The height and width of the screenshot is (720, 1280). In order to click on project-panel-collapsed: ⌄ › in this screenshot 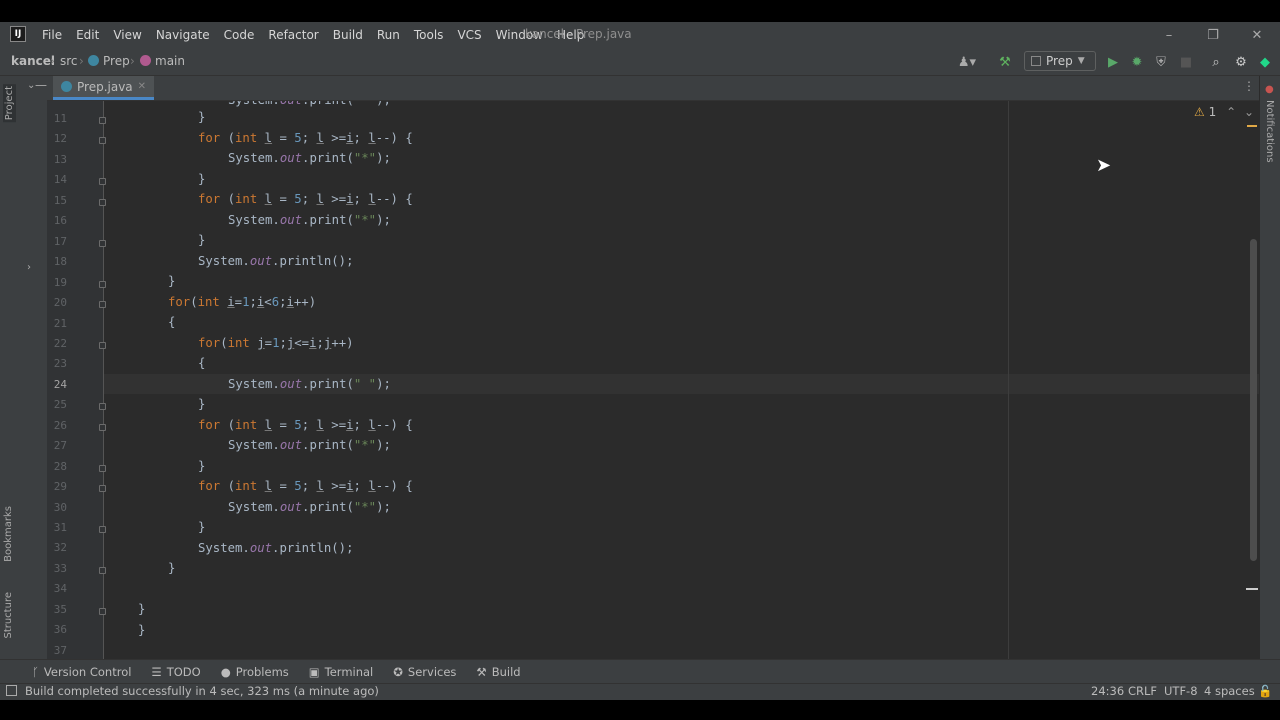, I will do `click(34, 367)`.